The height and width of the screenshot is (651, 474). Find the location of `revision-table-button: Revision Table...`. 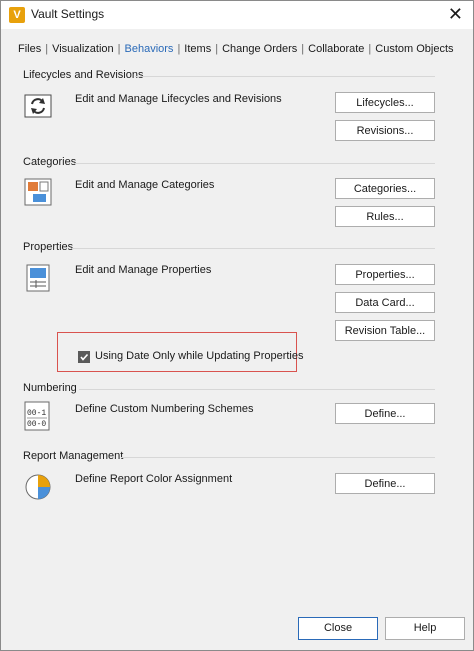

revision-table-button: Revision Table... is located at coordinates (385, 330).